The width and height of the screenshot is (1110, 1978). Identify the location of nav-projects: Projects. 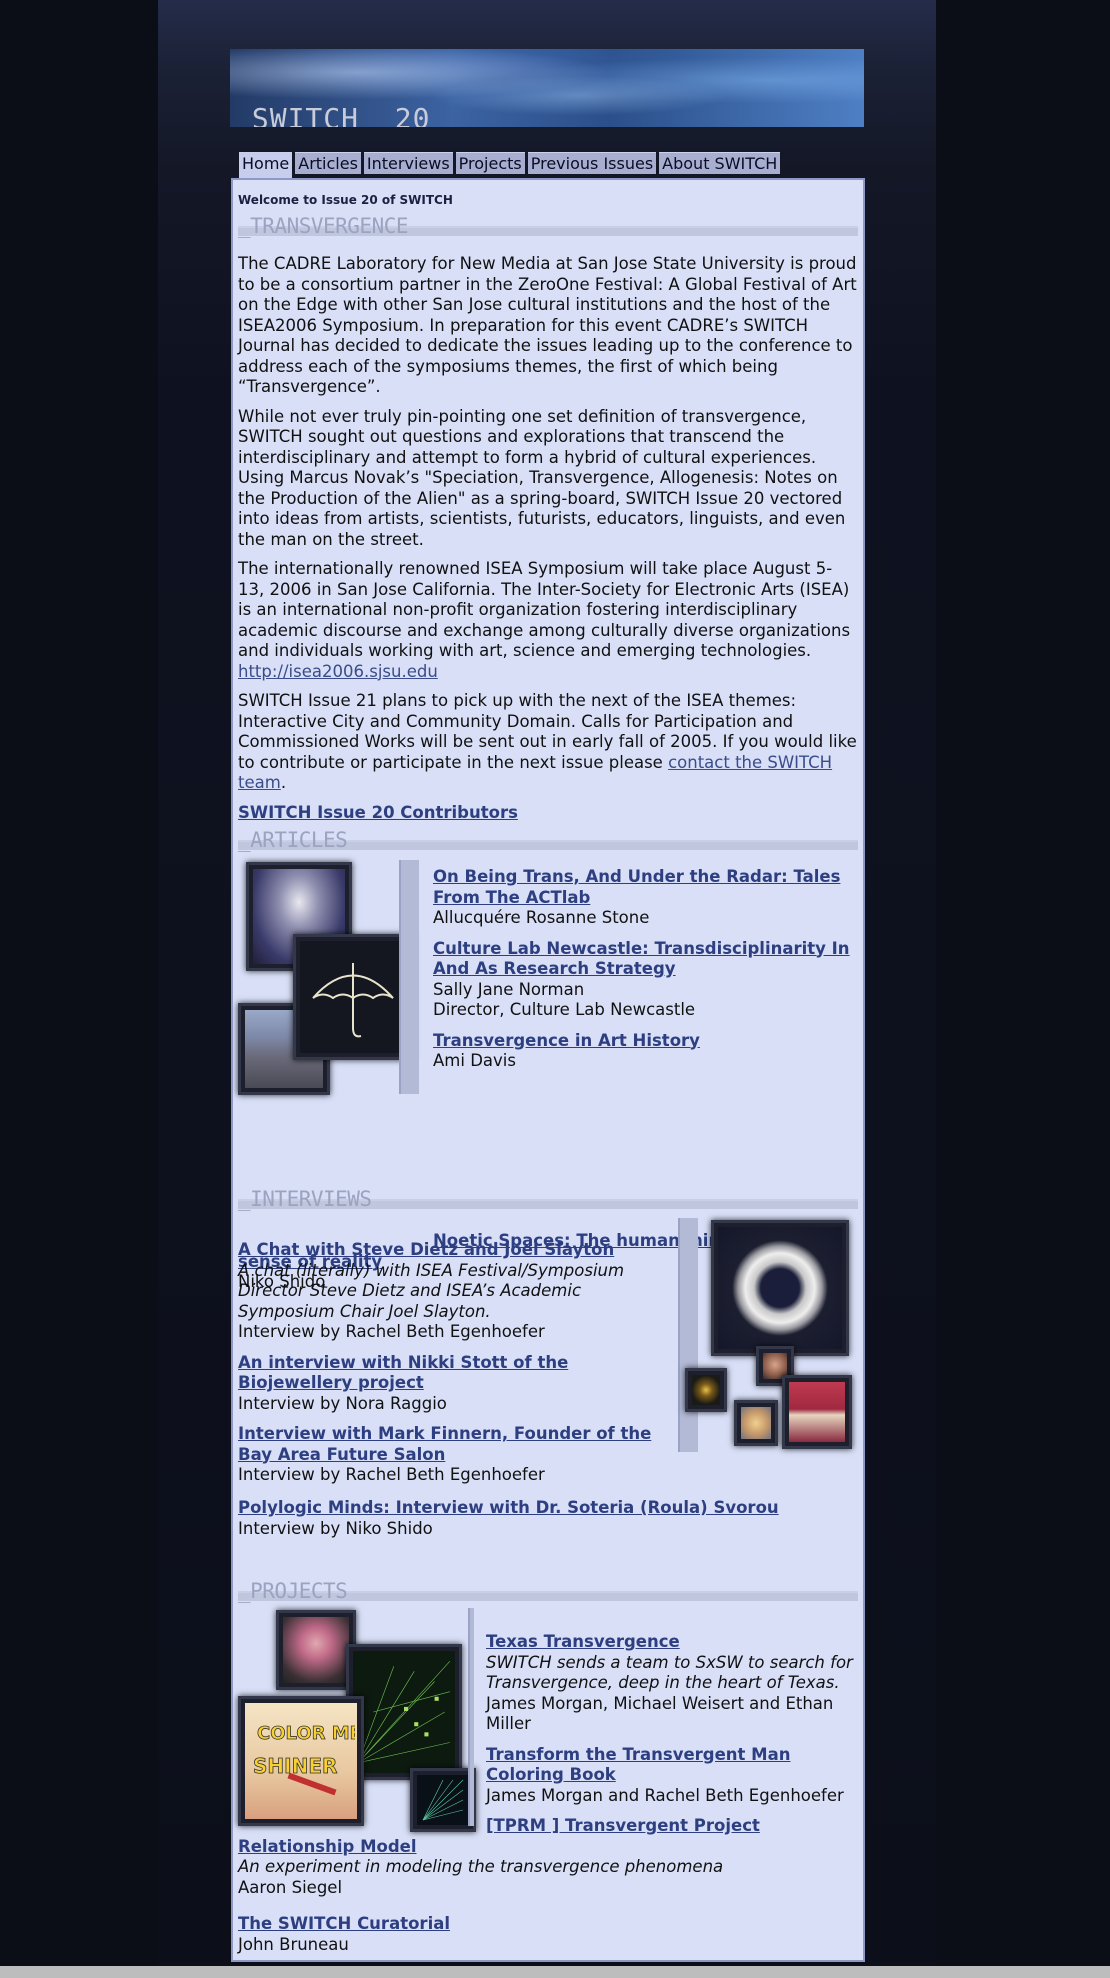
(490, 163).